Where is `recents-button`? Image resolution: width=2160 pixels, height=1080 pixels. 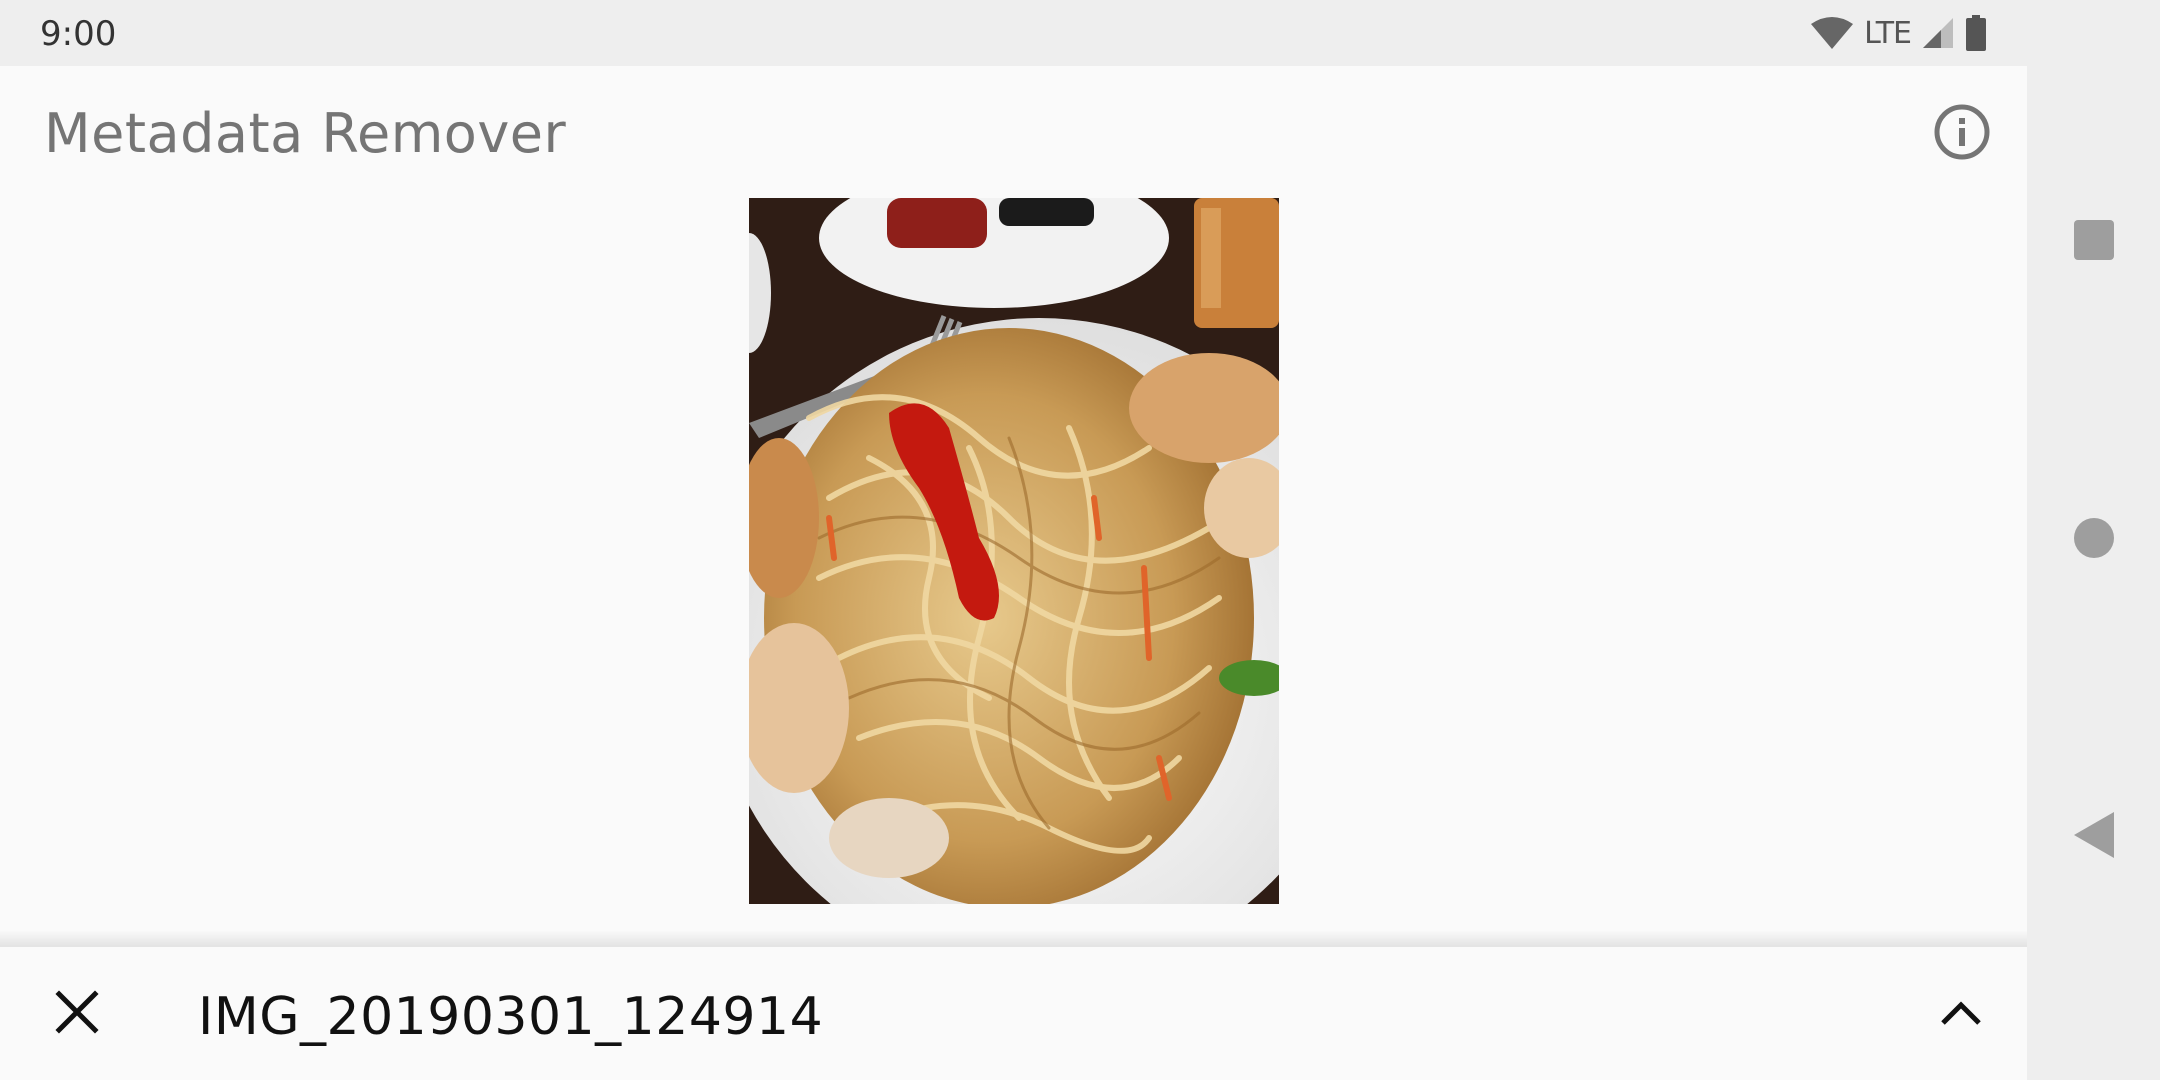 recents-button is located at coordinates (2093, 242).